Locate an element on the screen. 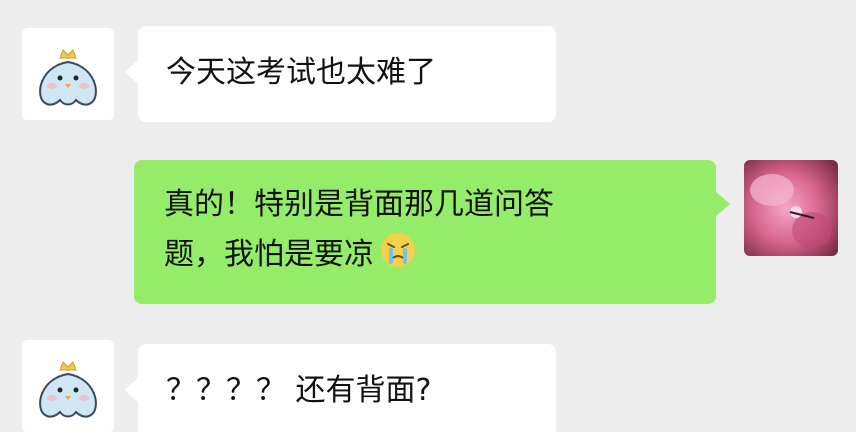  message-bubble-received: ？？？？ 还有背面? is located at coordinates (340, 388).